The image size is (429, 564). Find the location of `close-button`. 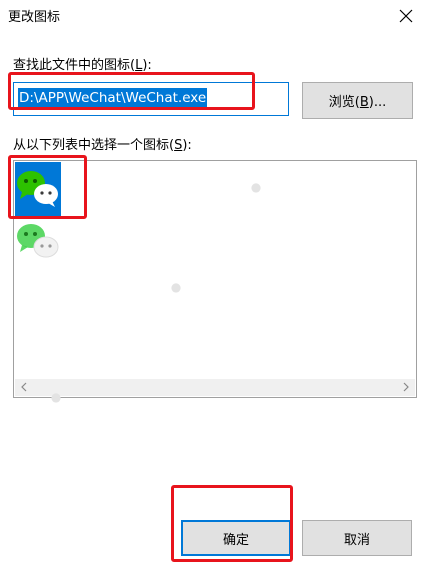

close-button is located at coordinates (406, 16).